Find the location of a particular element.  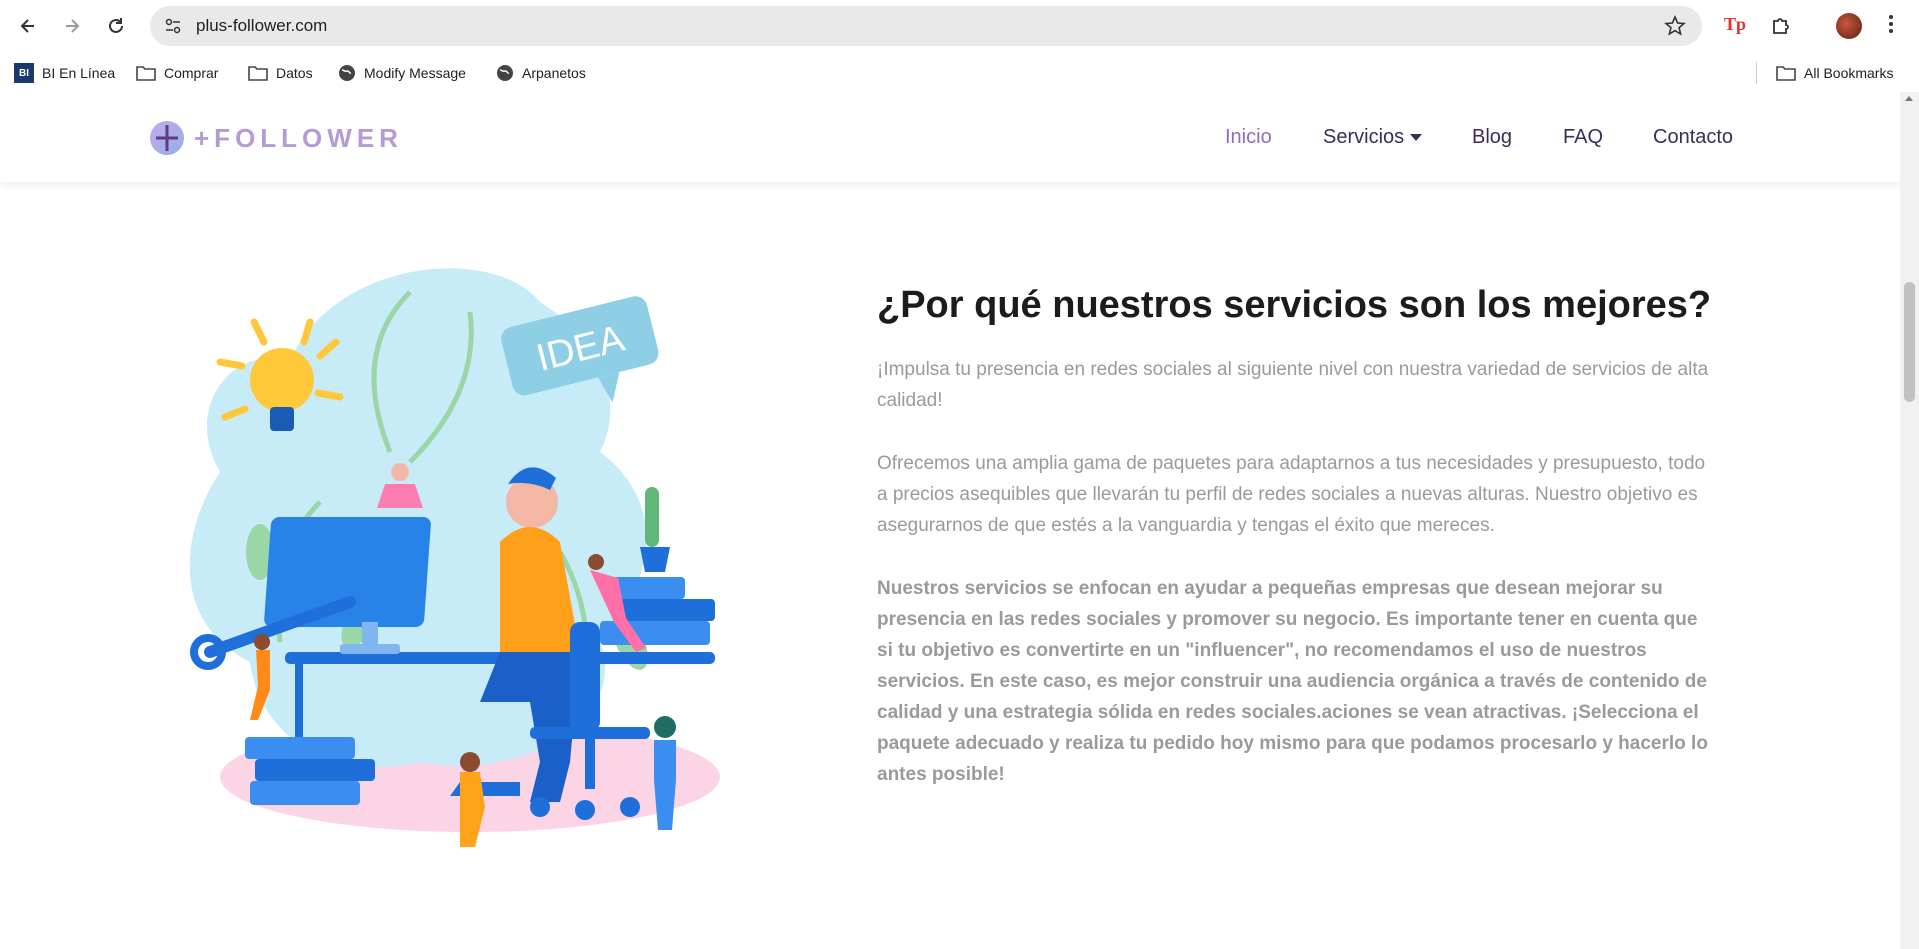

bookmark-arpanetos: Arpanetos is located at coordinates (541, 73).